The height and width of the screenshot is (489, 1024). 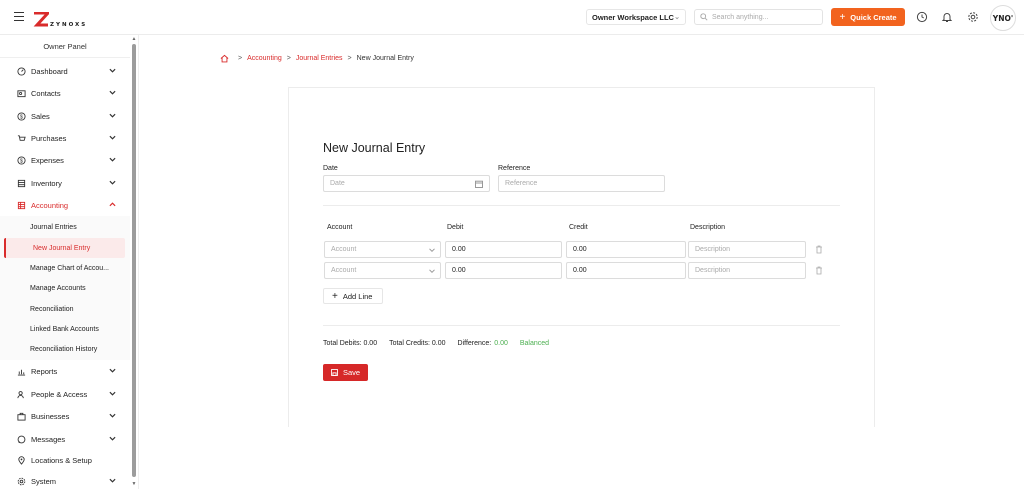 I want to click on sidebar-item-contacts: Contacts, so click(x=65, y=93).